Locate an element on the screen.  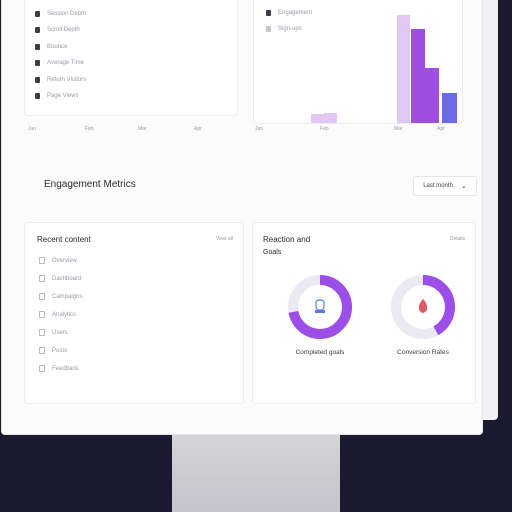
content-item-label: Posts is located at coordinates (60, 350).